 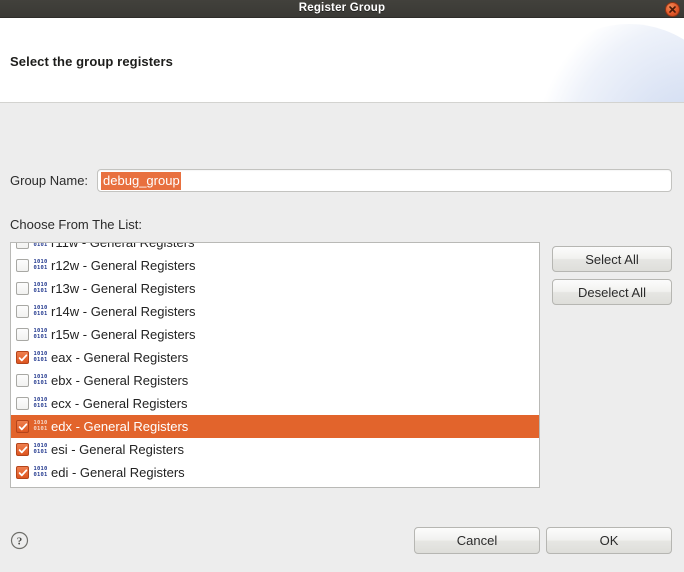 What do you see at coordinates (612, 259) in the screenshot?
I see `select-all-button: Select All` at bounding box center [612, 259].